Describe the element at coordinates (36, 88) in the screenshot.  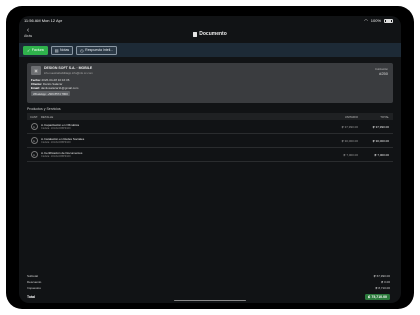
I see `email-label: Email:` at that location.